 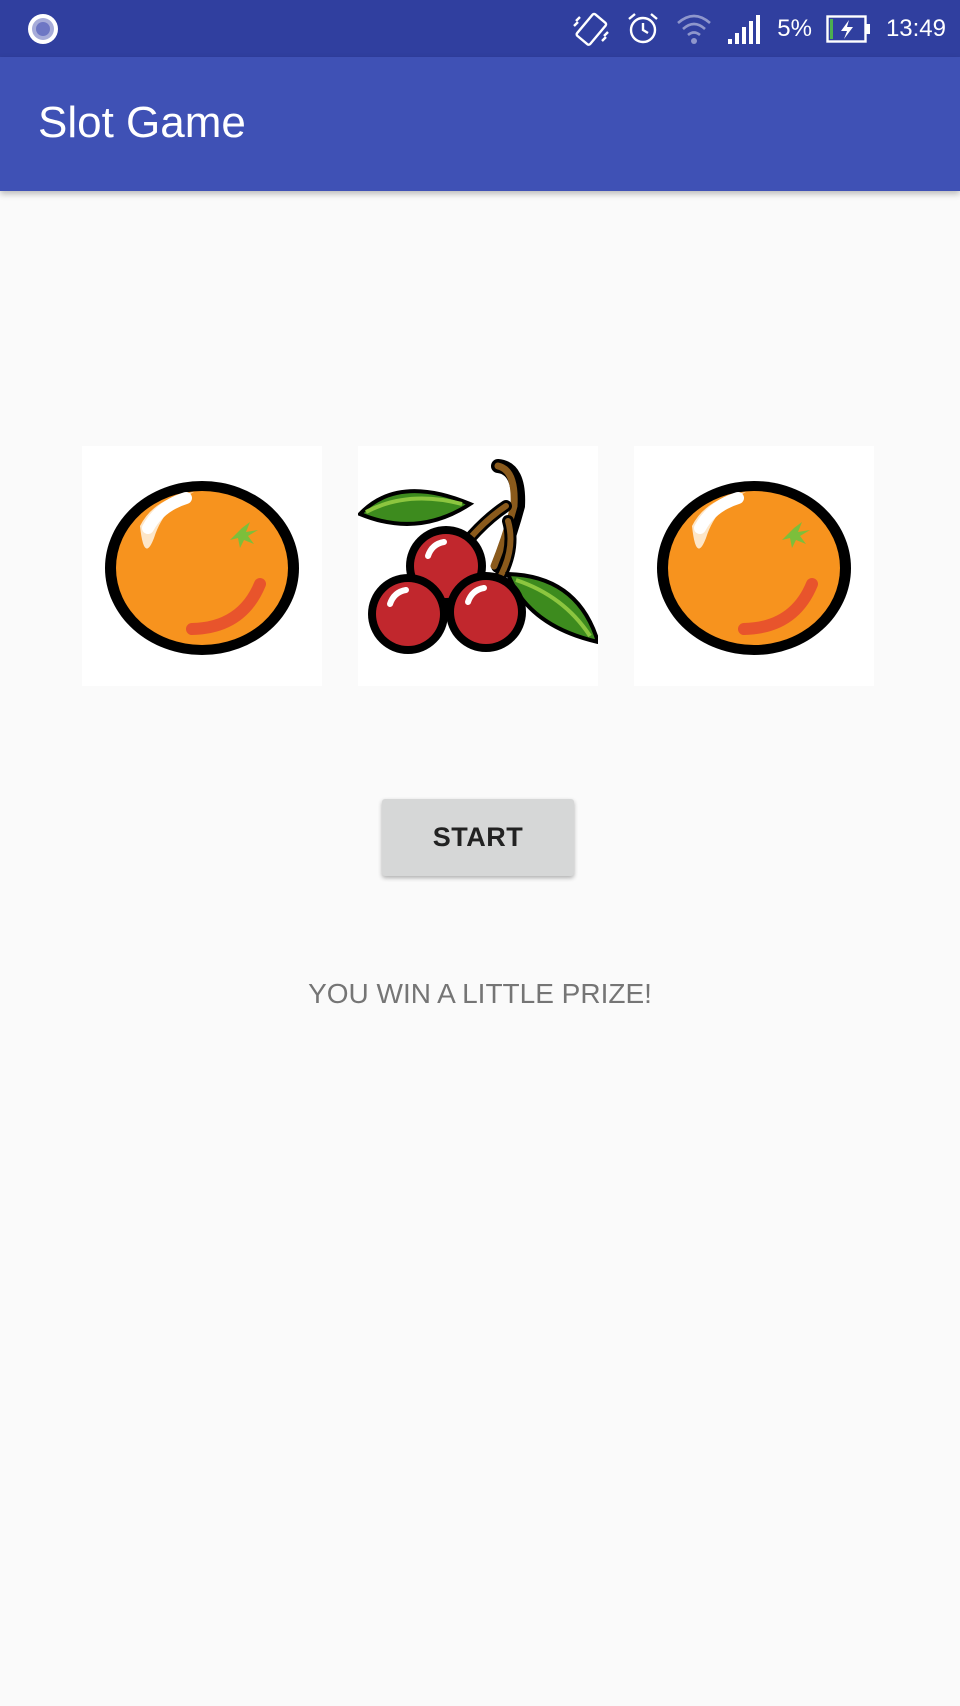 What do you see at coordinates (848, 28) in the screenshot?
I see `battery-charging-icon` at bounding box center [848, 28].